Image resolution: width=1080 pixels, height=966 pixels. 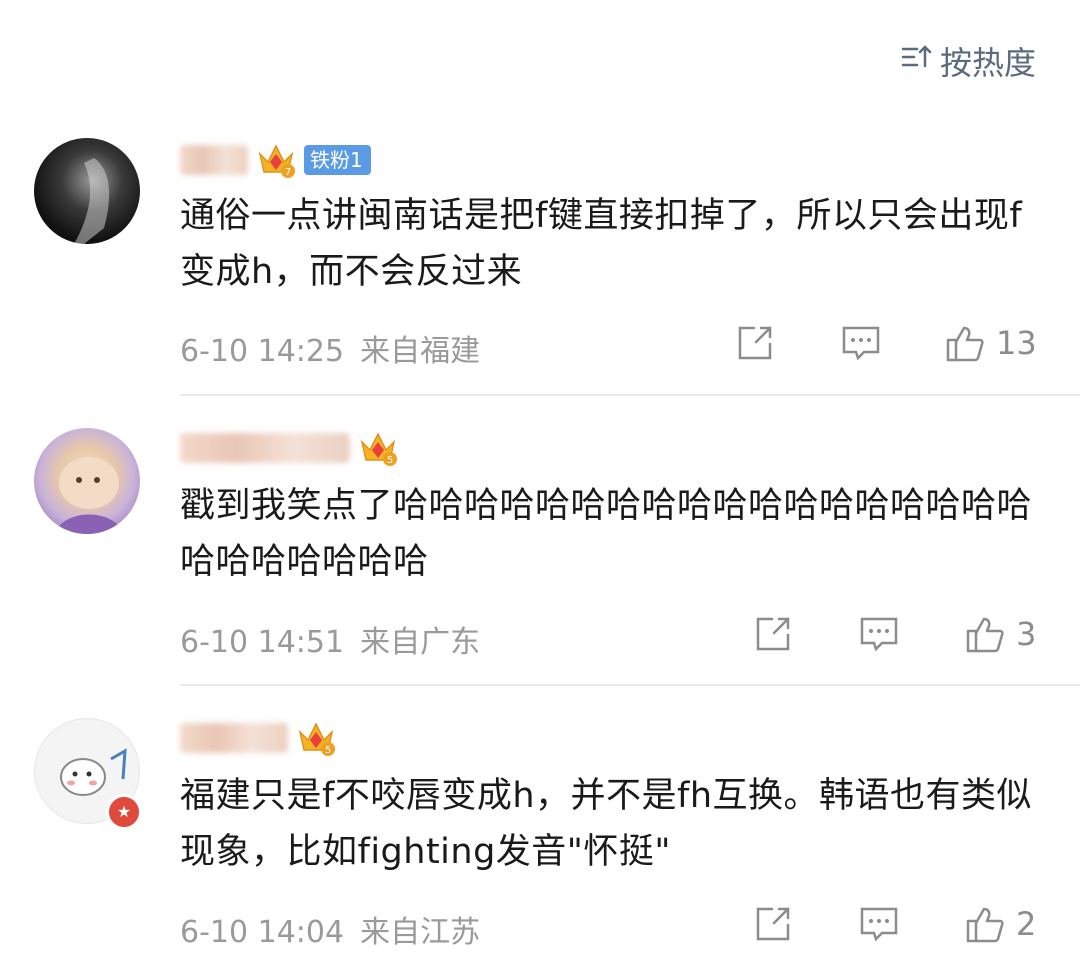 What do you see at coordinates (420, 351) in the screenshot?
I see `comment-location: 来自福建` at bounding box center [420, 351].